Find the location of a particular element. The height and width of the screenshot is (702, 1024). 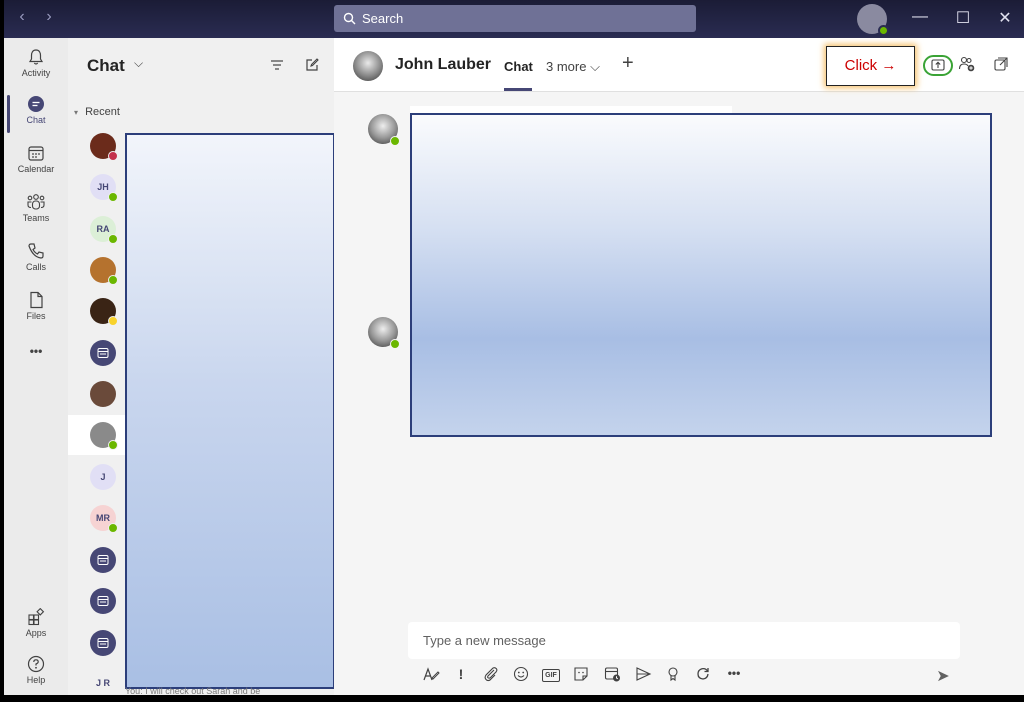

minimize-icon: — is located at coordinates (920, 17).